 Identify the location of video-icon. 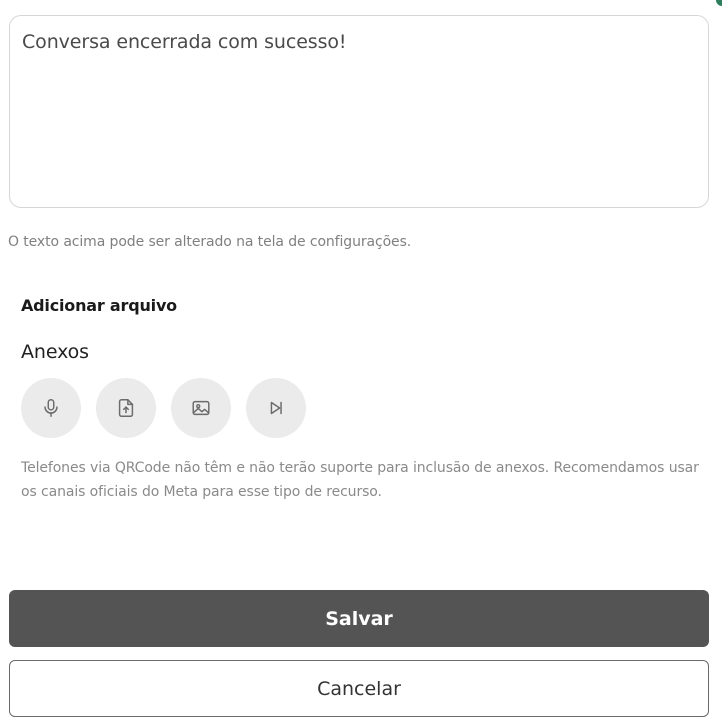
(276, 408).